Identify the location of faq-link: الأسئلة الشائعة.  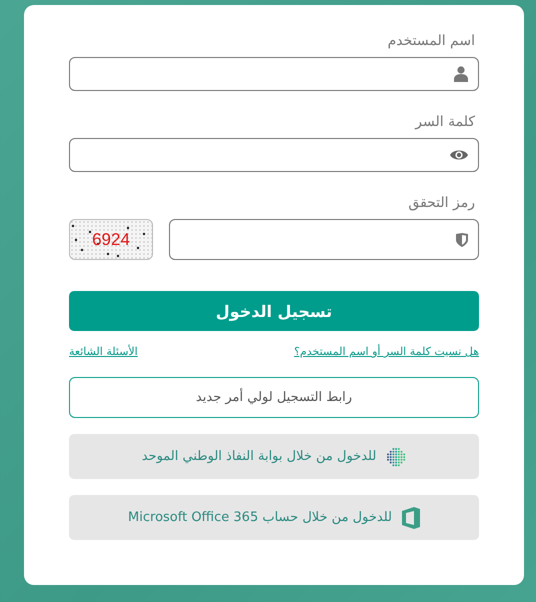
(103, 354).